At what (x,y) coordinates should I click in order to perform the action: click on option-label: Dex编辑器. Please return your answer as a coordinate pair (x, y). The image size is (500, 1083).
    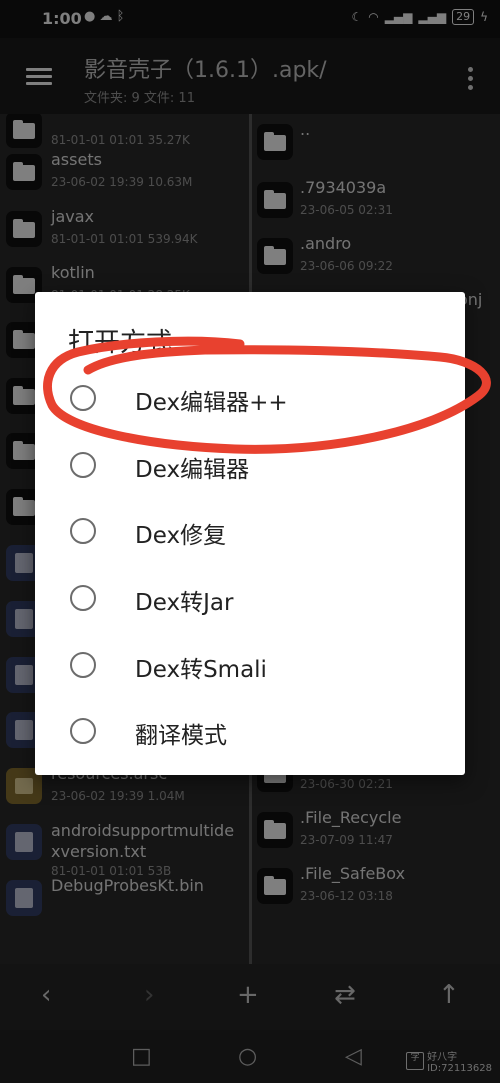
    Looking at the image, I should click on (192, 470).